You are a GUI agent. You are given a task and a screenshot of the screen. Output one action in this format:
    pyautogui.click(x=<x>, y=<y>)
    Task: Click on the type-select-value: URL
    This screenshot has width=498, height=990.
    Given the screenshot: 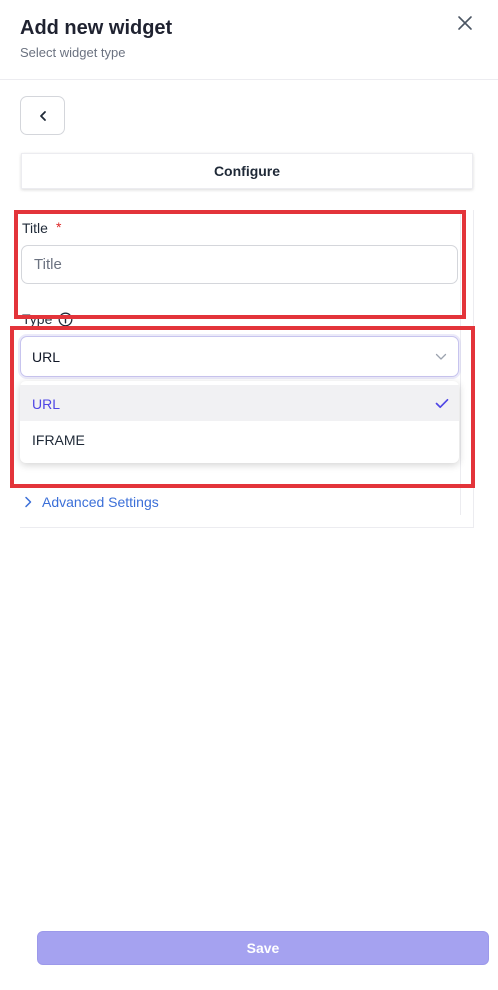 What is the action you would take?
    pyautogui.click(x=46, y=357)
    